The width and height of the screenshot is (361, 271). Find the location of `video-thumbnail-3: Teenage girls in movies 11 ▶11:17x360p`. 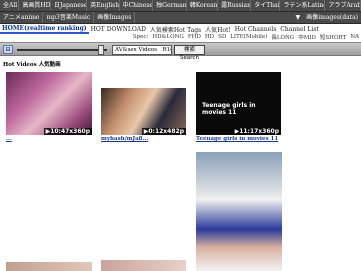

video-thumbnail-3: Teenage girls in movies 11 ▶11:17x360p is located at coordinates (238, 103).